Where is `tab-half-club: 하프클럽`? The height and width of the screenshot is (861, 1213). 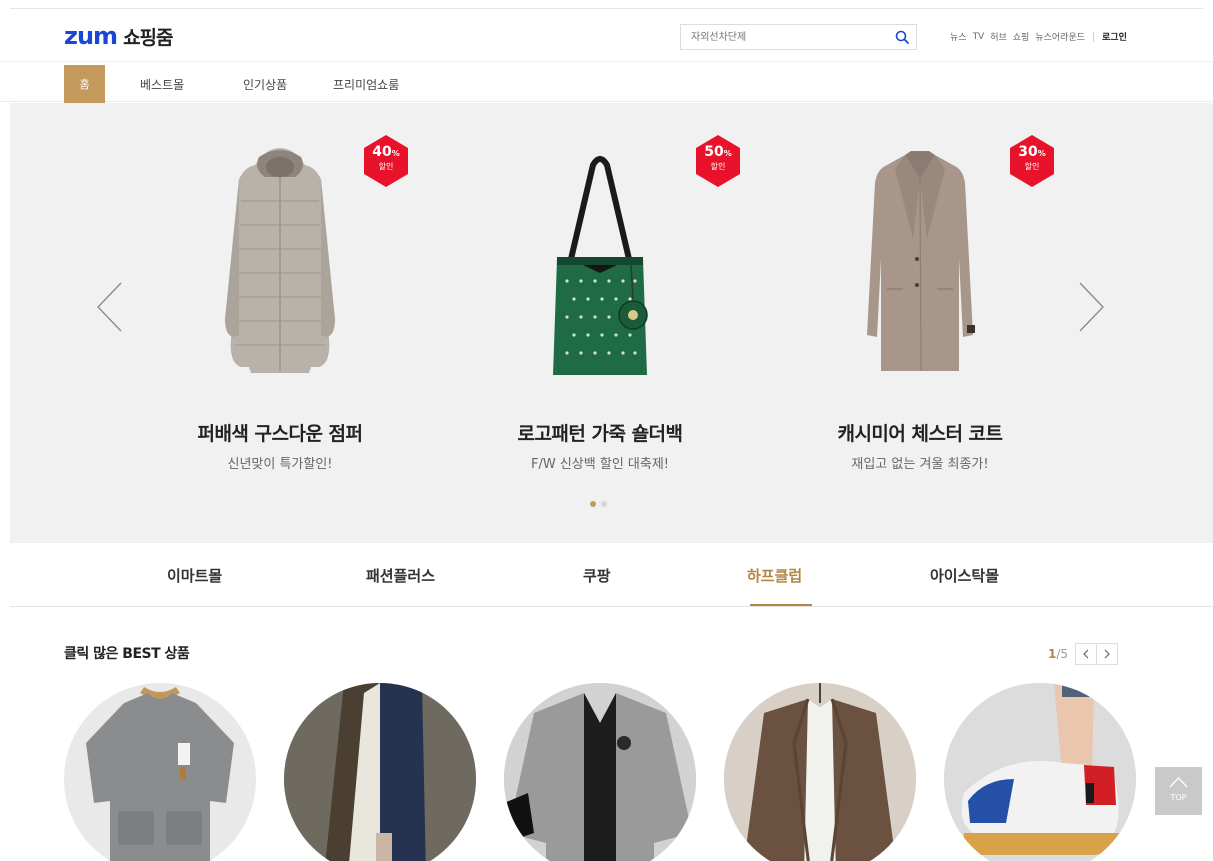
tab-half-club: 하프클럽 is located at coordinates (774, 575).